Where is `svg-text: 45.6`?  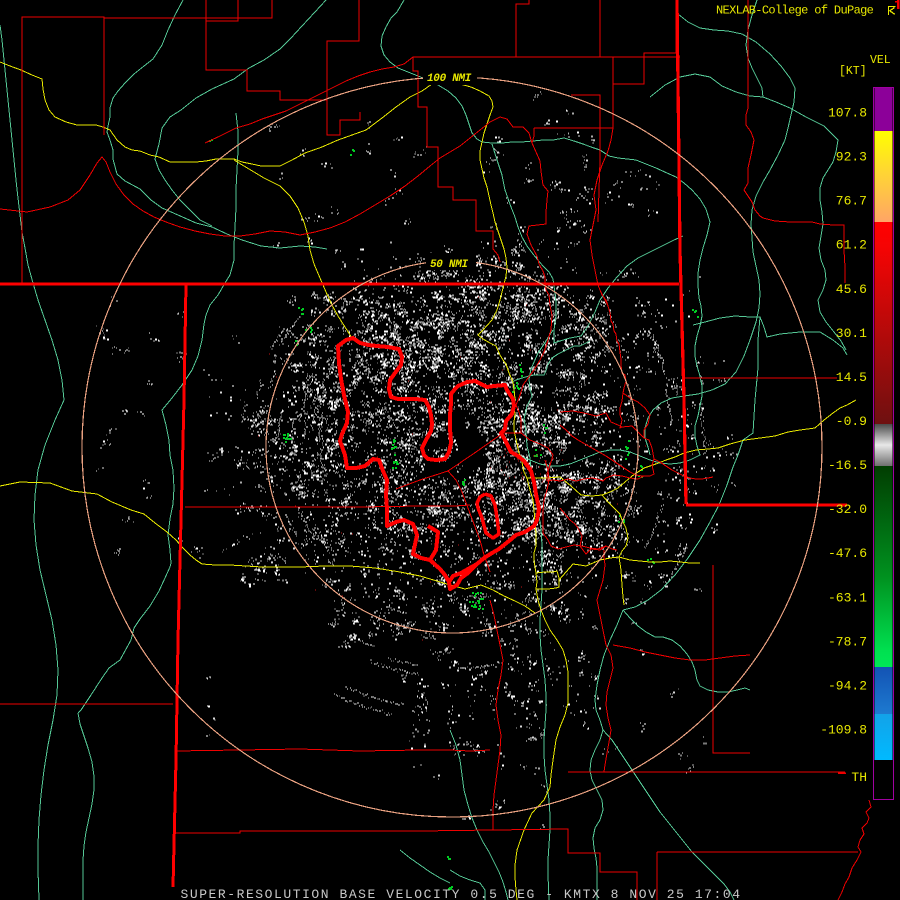 svg-text: 45.6 is located at coordinates (851, 289).